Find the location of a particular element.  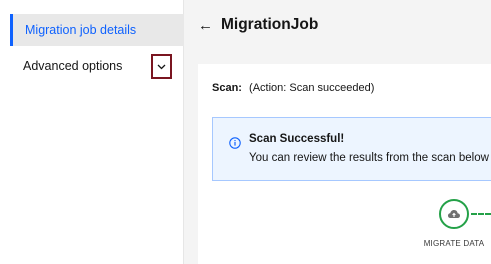

advanced-options-expand-button is located at coordinates (161, 66).